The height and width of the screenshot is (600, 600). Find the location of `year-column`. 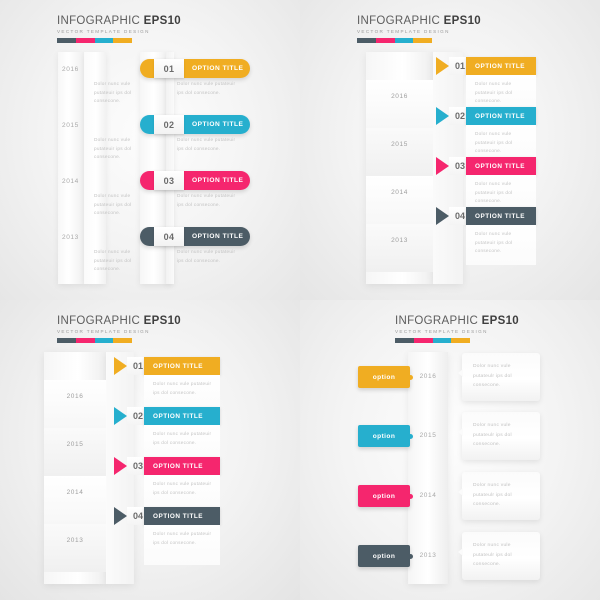

year-column is located at coordinates (428, 468).